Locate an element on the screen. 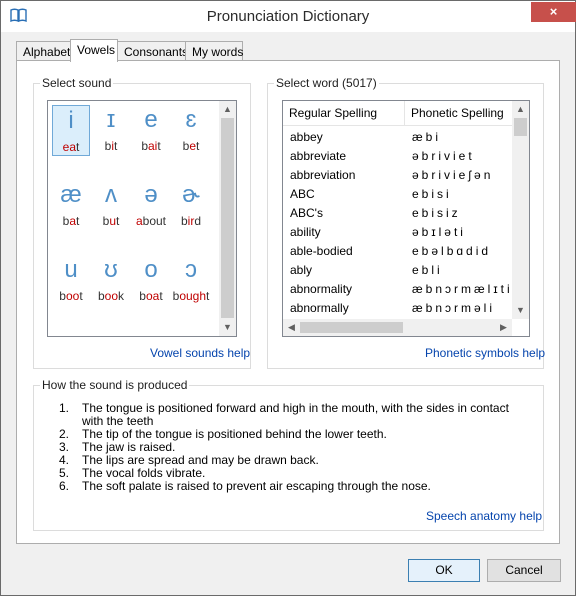 The height and width of the screenshot is (596, 576). sound-word-highlight: u is located at coordinates (113, 221).